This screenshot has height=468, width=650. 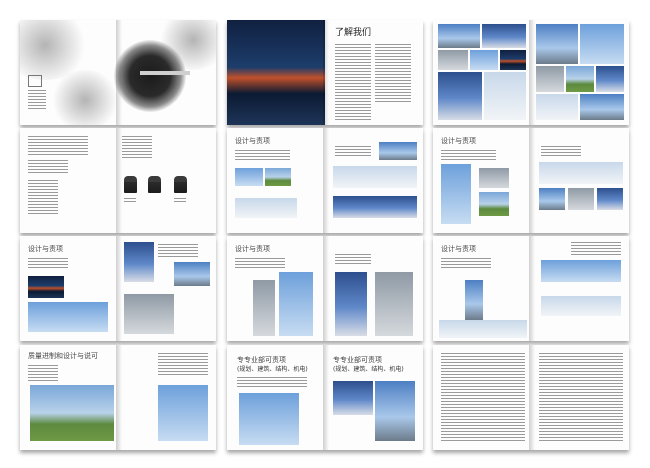 What do you see at coordinates (374, 397) in the screenshot?
I see `professional-right-page: 专专业部可责项 (规划、建筑、结构、机电)` at bounding box center [374, 397].